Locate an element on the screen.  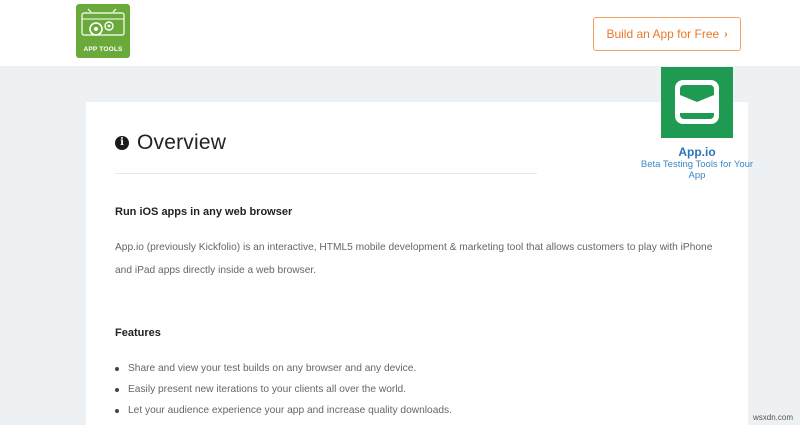
overview-heading: i Overview is located at coordinates (170, 143).